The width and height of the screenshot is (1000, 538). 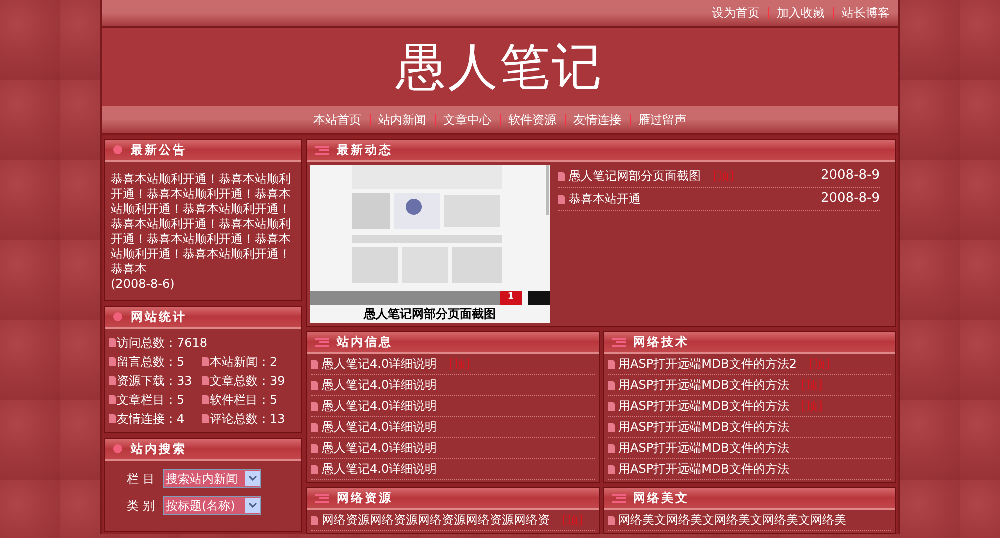 I want to click on panel-title: 网站统计, so click(x=159, y=317).